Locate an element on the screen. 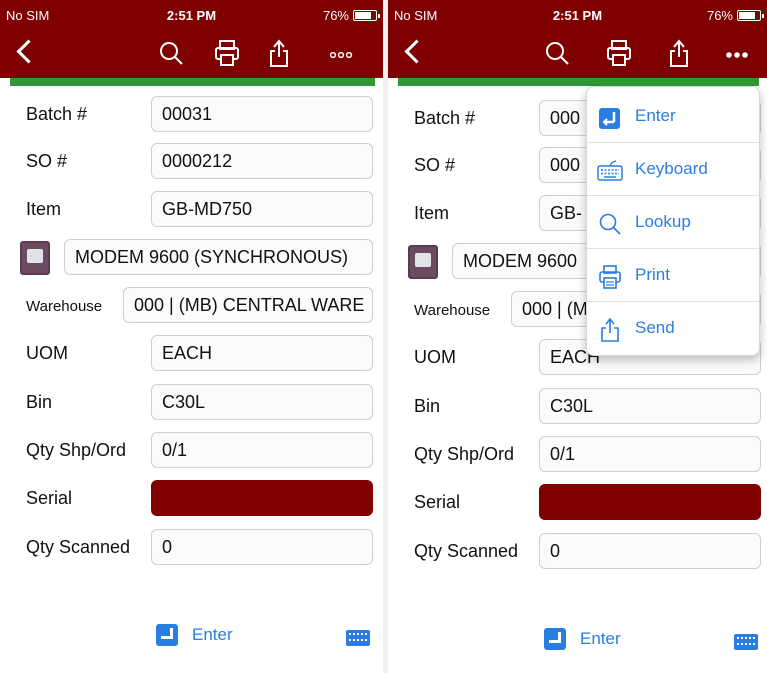 The image size is (767, 673). item-row: Item GB-MD750 is located at coordinates (191, 210).